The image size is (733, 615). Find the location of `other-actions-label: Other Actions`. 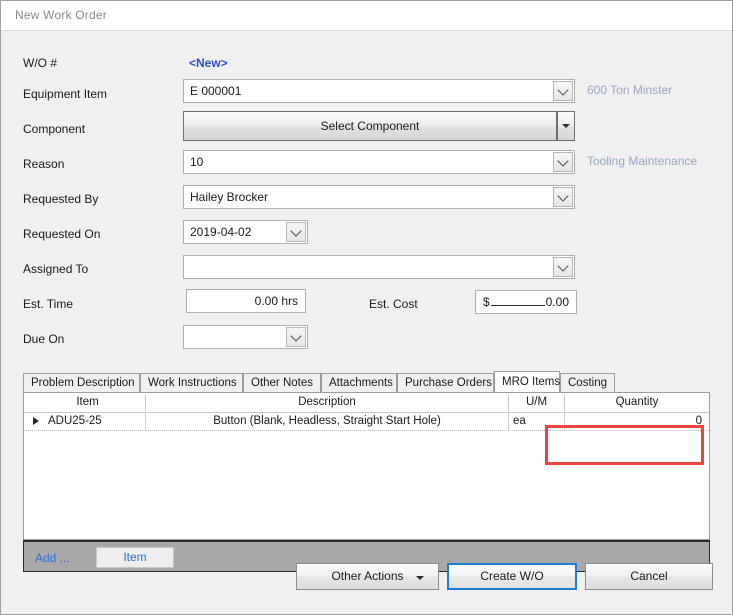

other-actions-label: Other Actions is located at coordinates (367, 576).